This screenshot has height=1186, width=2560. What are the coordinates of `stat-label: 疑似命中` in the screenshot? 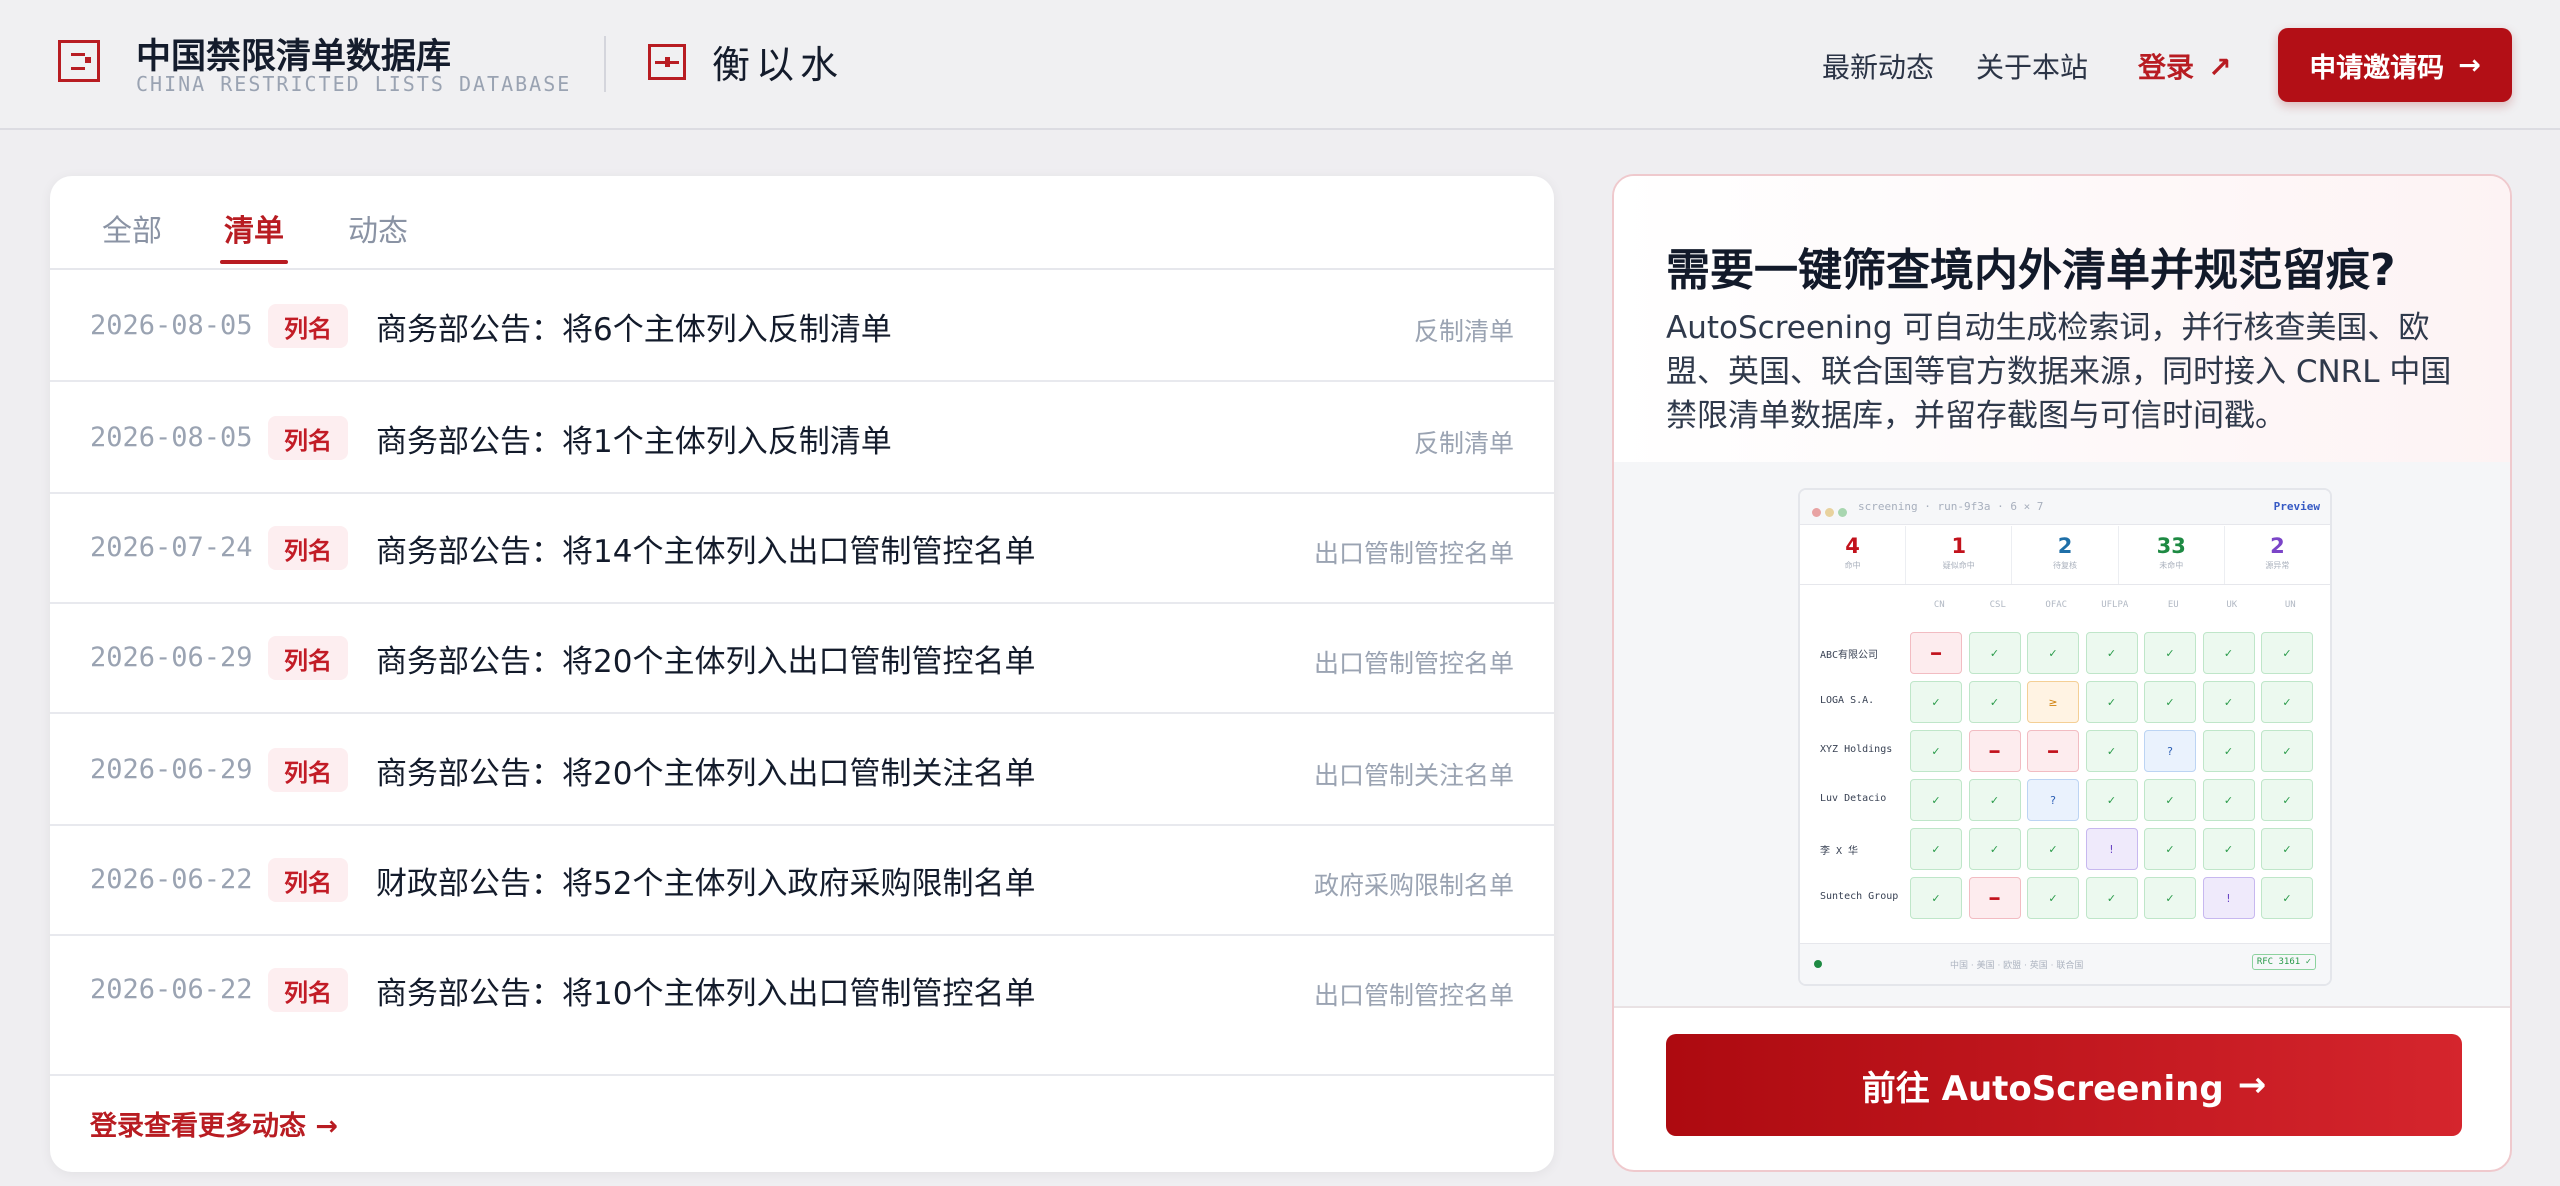 It's located at (1958, 565).